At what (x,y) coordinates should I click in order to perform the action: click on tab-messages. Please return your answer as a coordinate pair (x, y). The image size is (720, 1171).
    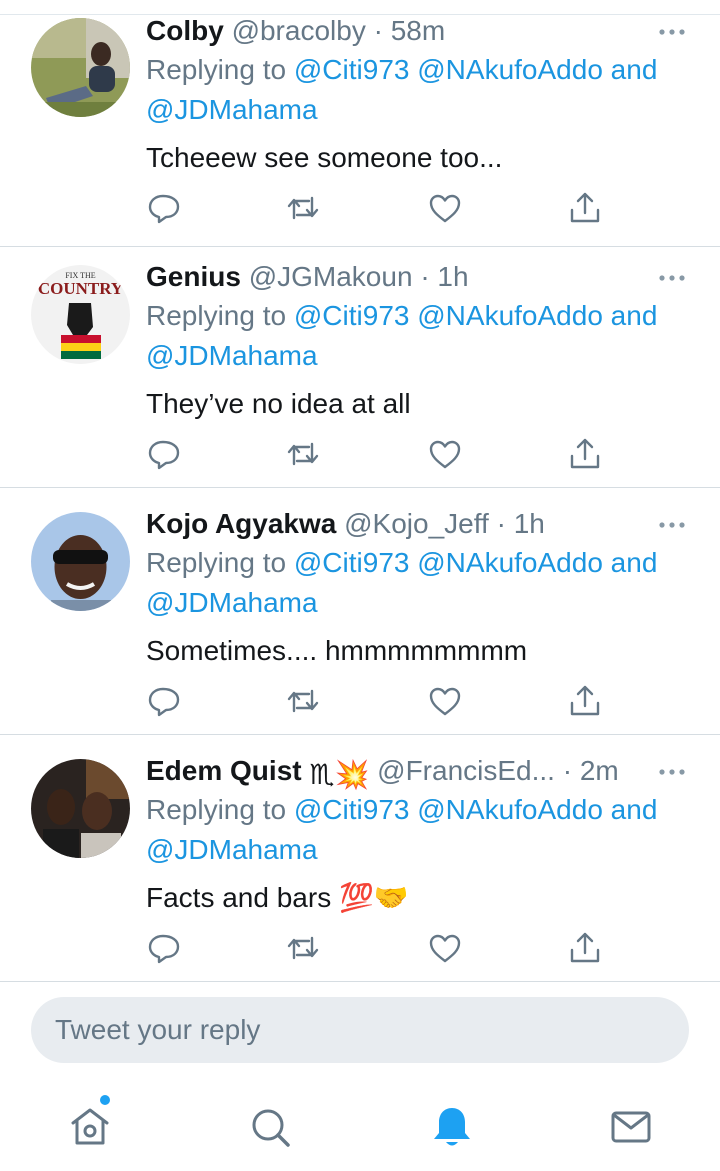
    Looking at the image, I should click on (631, 1127).